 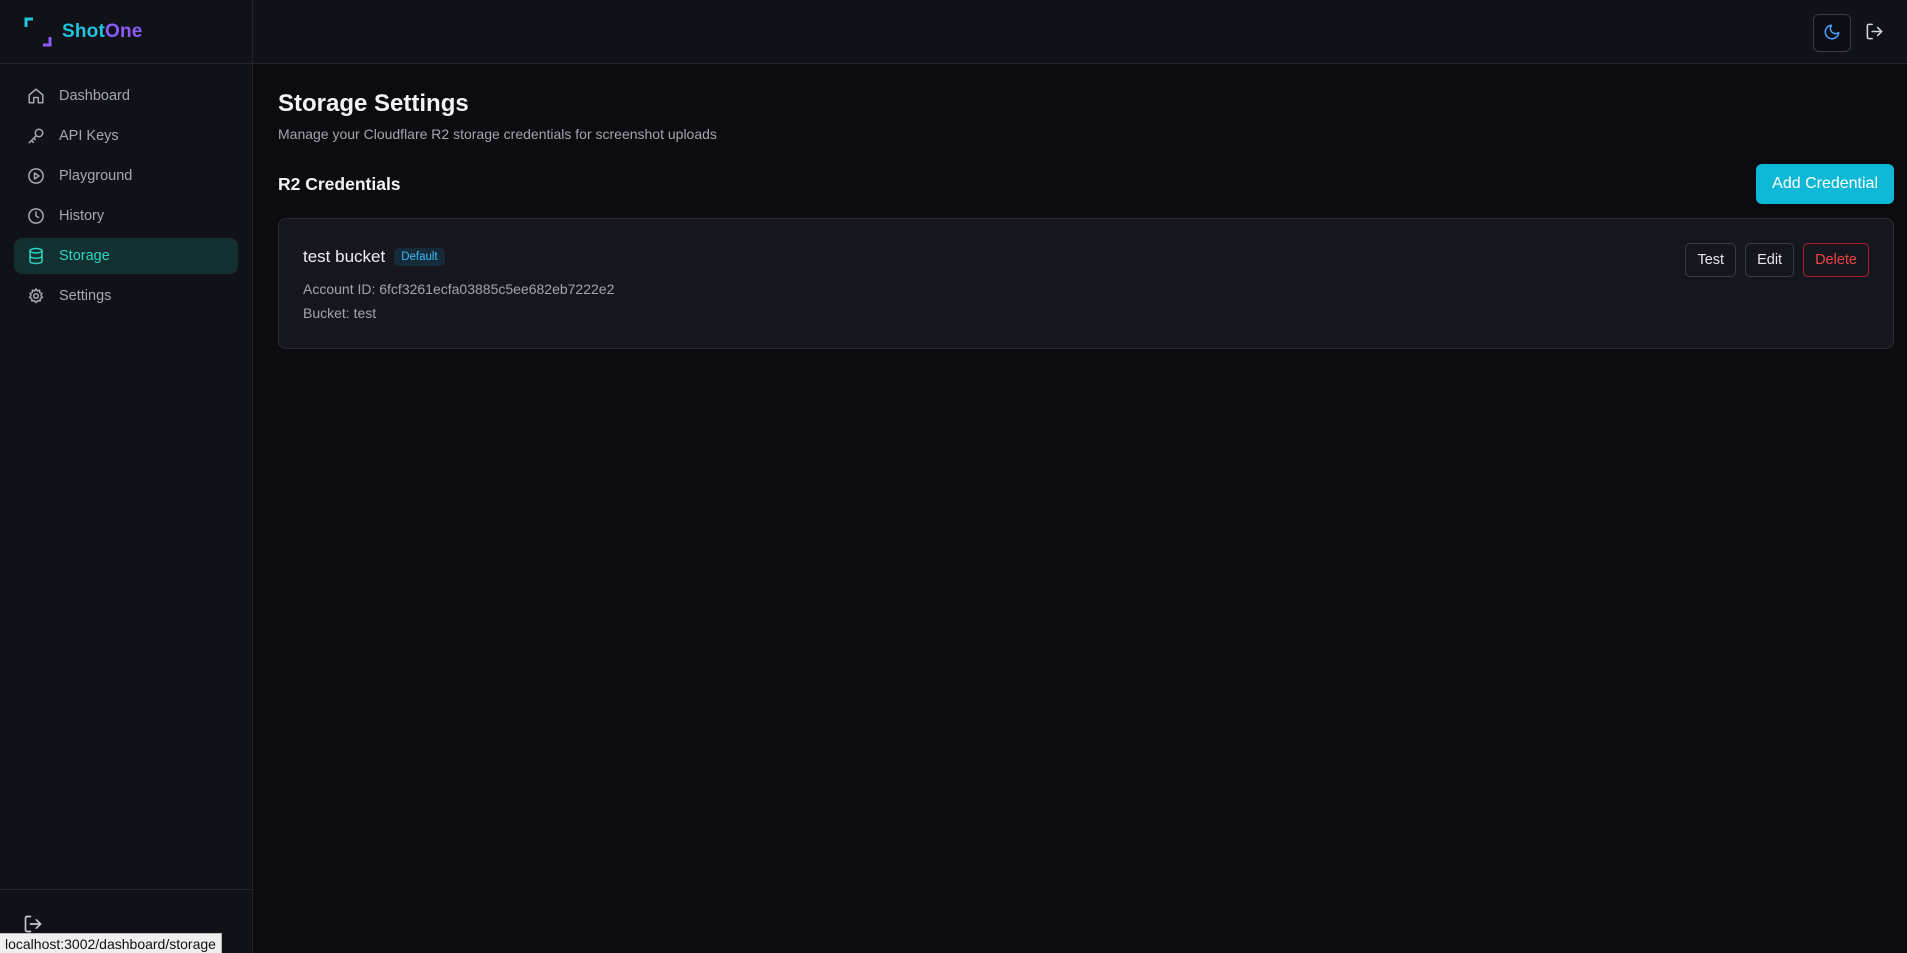 I want to click on credential-actions: Test Edit Delete, so click(x=1777, y=260).